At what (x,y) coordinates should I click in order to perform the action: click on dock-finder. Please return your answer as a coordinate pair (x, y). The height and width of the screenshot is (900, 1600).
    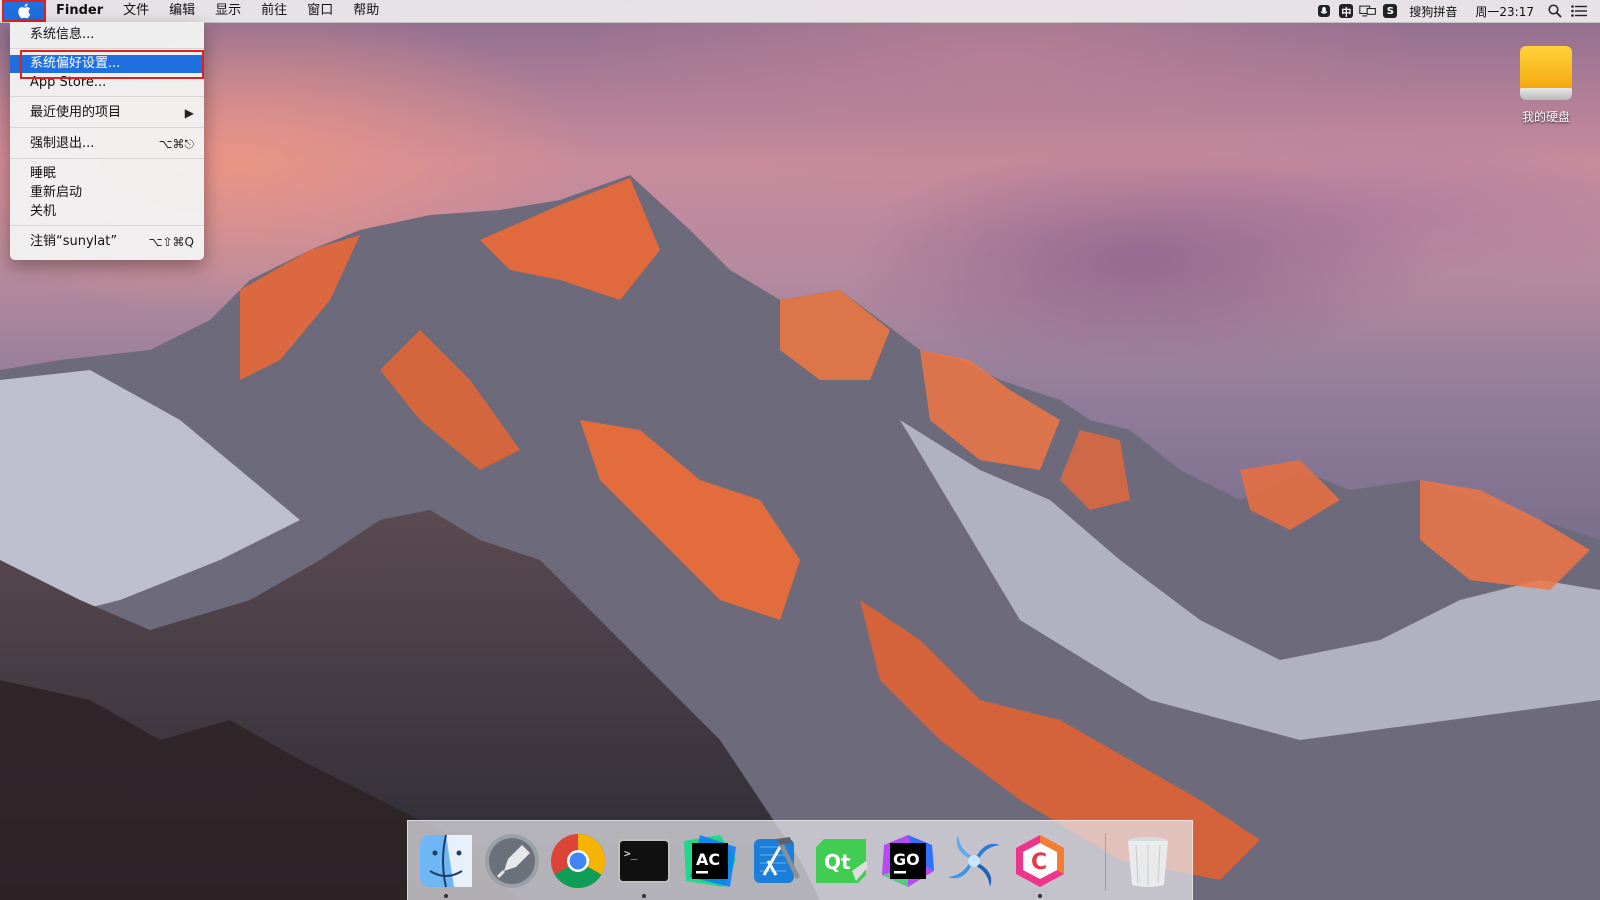
    Looking at the image, I should click on (446, 864).